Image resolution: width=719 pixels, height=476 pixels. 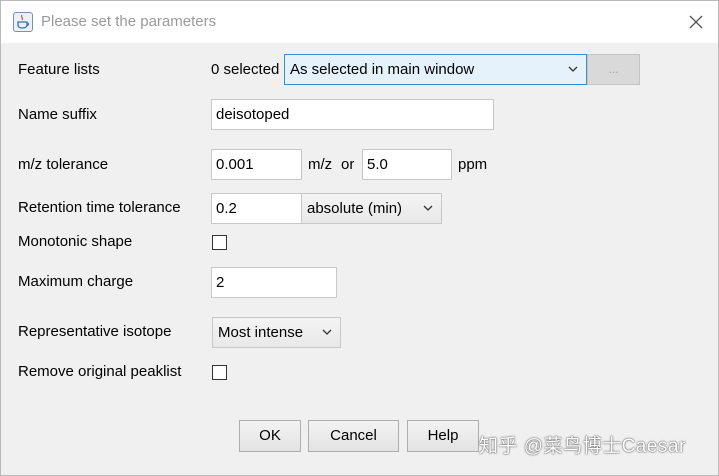 What do you see at coordinates (129, 21) in the screenshot?
I see `dialog-title: Please set the parameters` at bounding box center [129, 21].